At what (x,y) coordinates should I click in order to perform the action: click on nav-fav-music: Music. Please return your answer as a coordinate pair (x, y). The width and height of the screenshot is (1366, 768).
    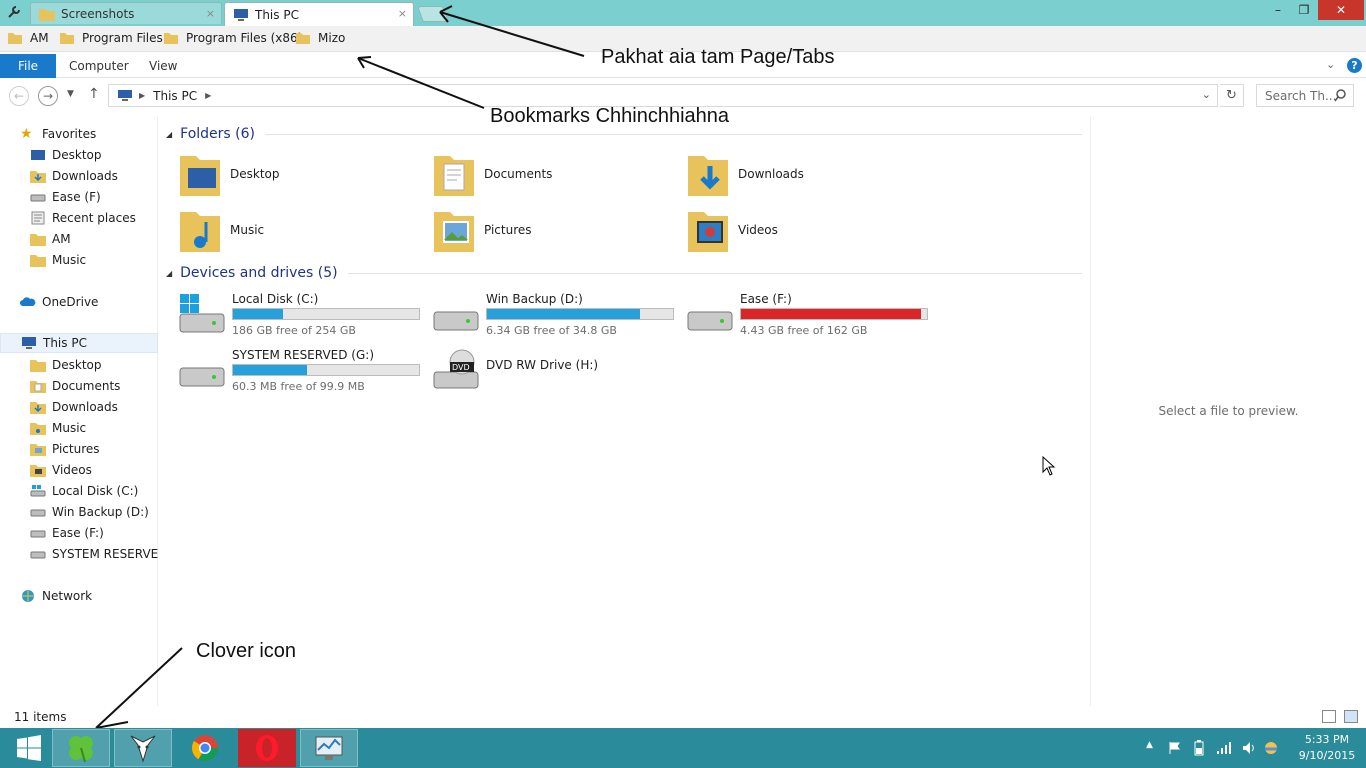
    Looking at the image, I should click on (79, 260).